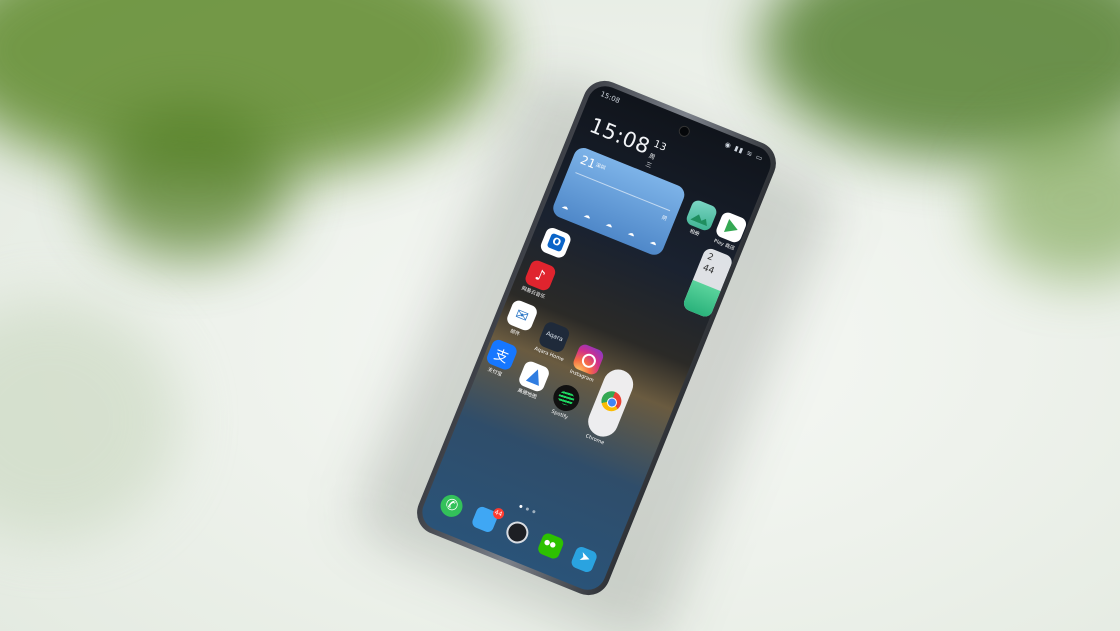  Describe the element at coordinates (532, 380) in the screenshot. I see `app-navi: 高德地图` at that location.